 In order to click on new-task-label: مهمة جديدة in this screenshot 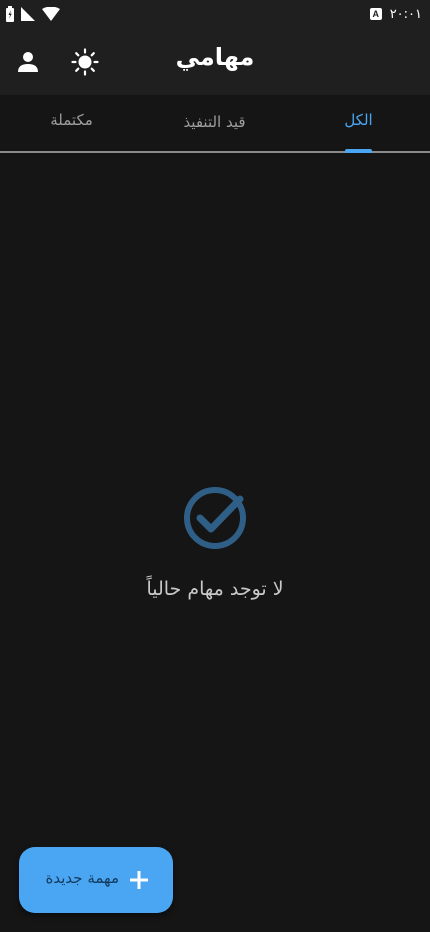, I will do `click(82, 878)`.